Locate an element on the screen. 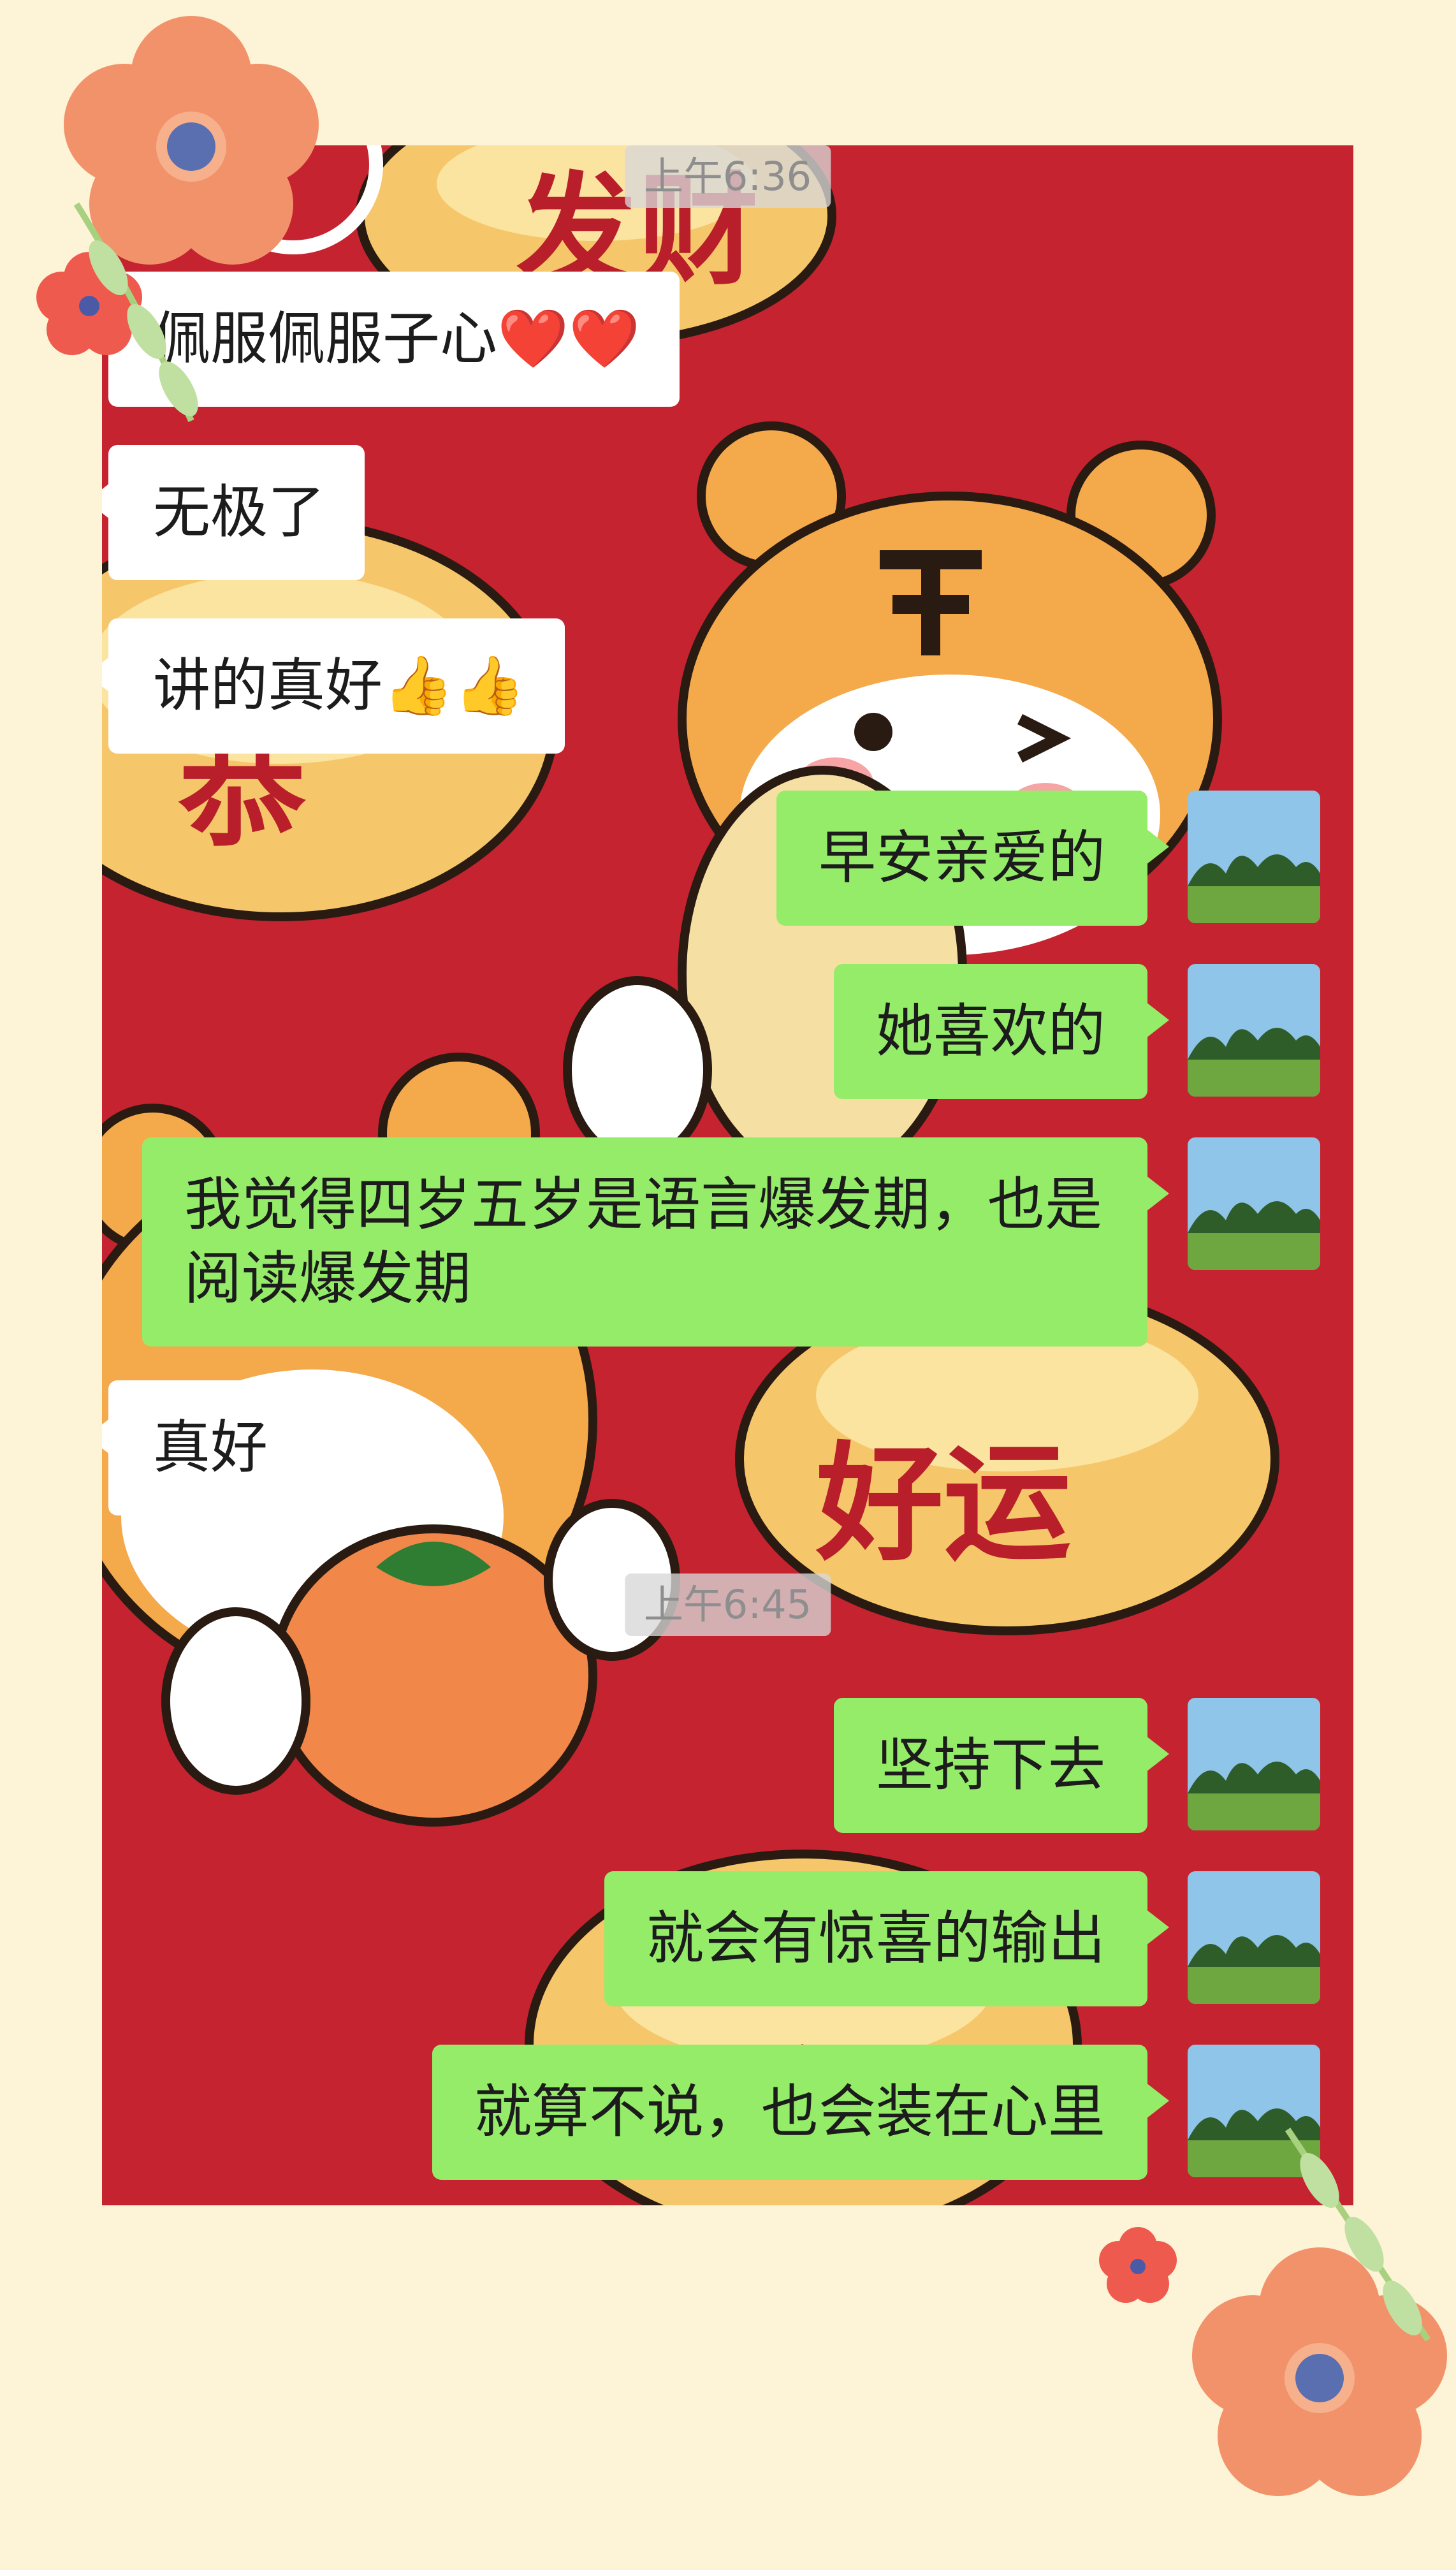  message-bubble-outgoing: 就会有惊喜的输出 is located at coordinates (886, 1938).